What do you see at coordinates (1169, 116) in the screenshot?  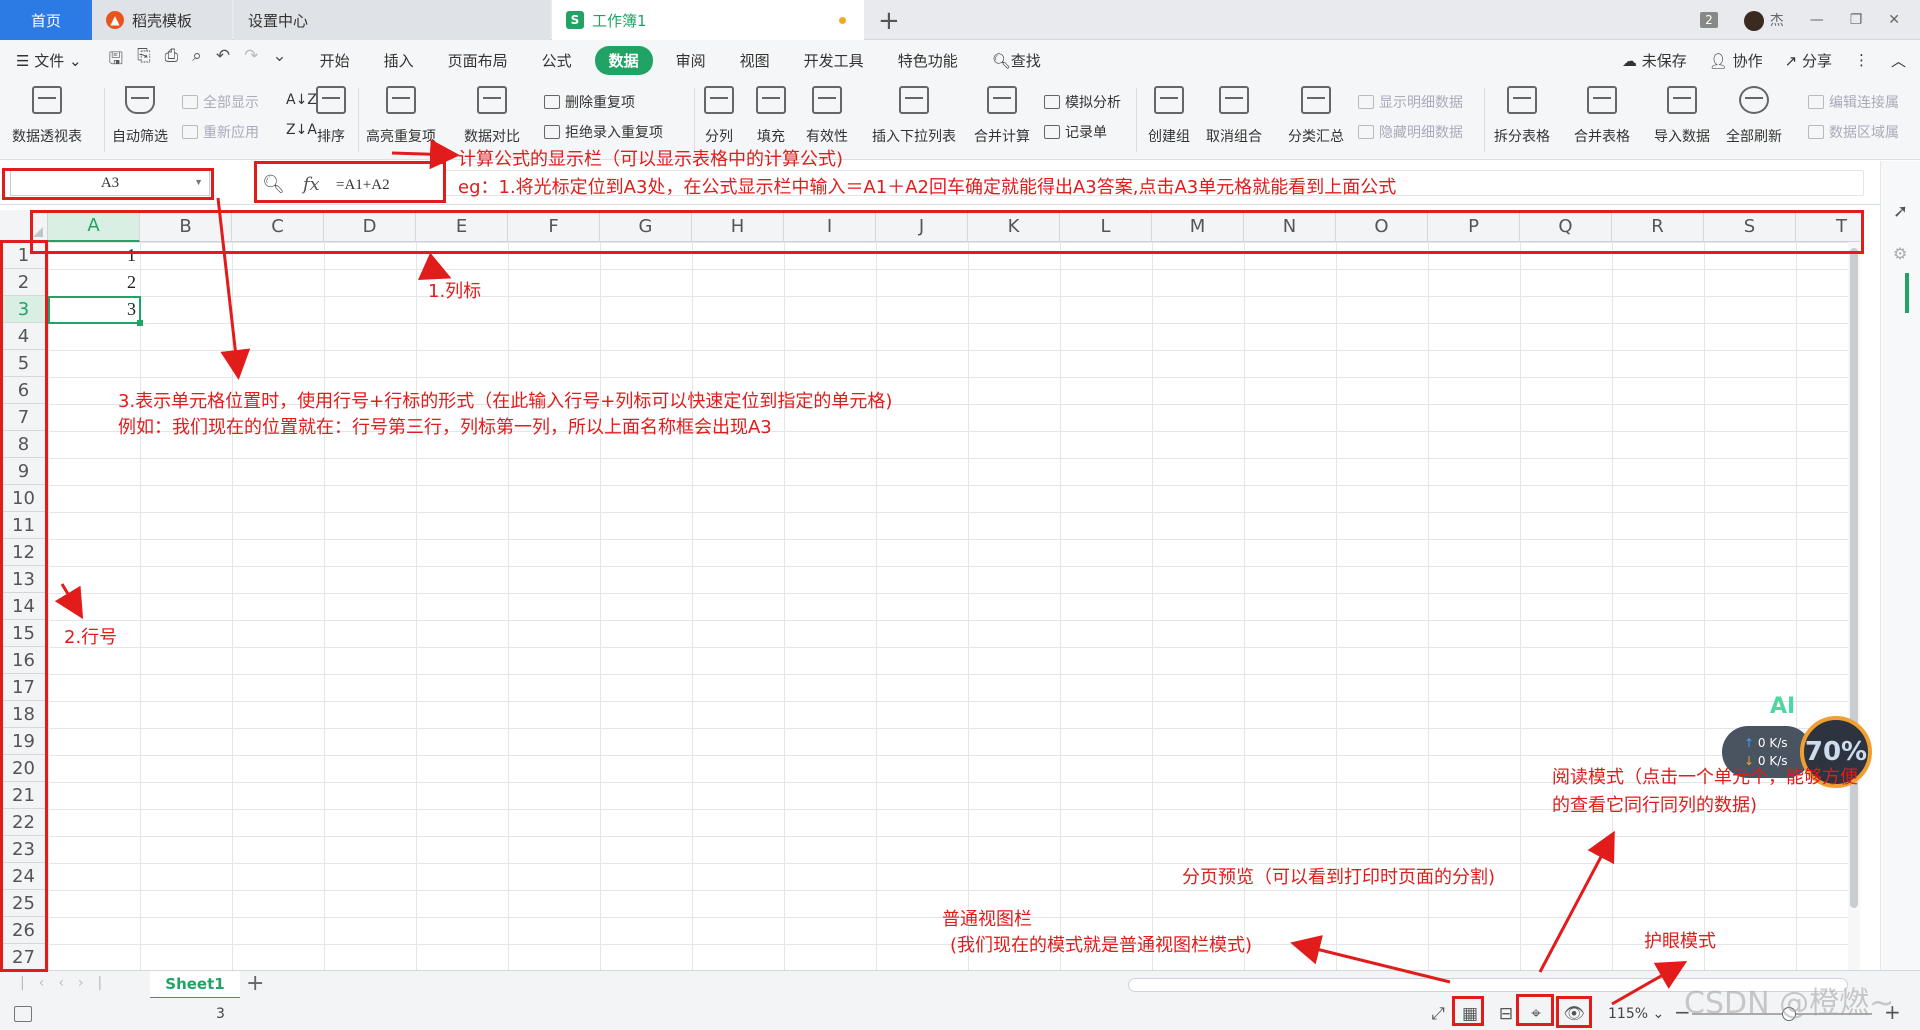 I see `create-group-button: 创建组` at bounding box center [1169, 116].